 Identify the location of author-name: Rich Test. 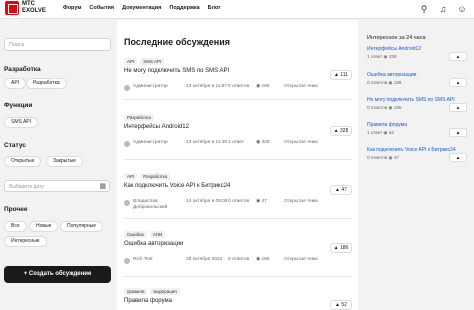
(143, 260).